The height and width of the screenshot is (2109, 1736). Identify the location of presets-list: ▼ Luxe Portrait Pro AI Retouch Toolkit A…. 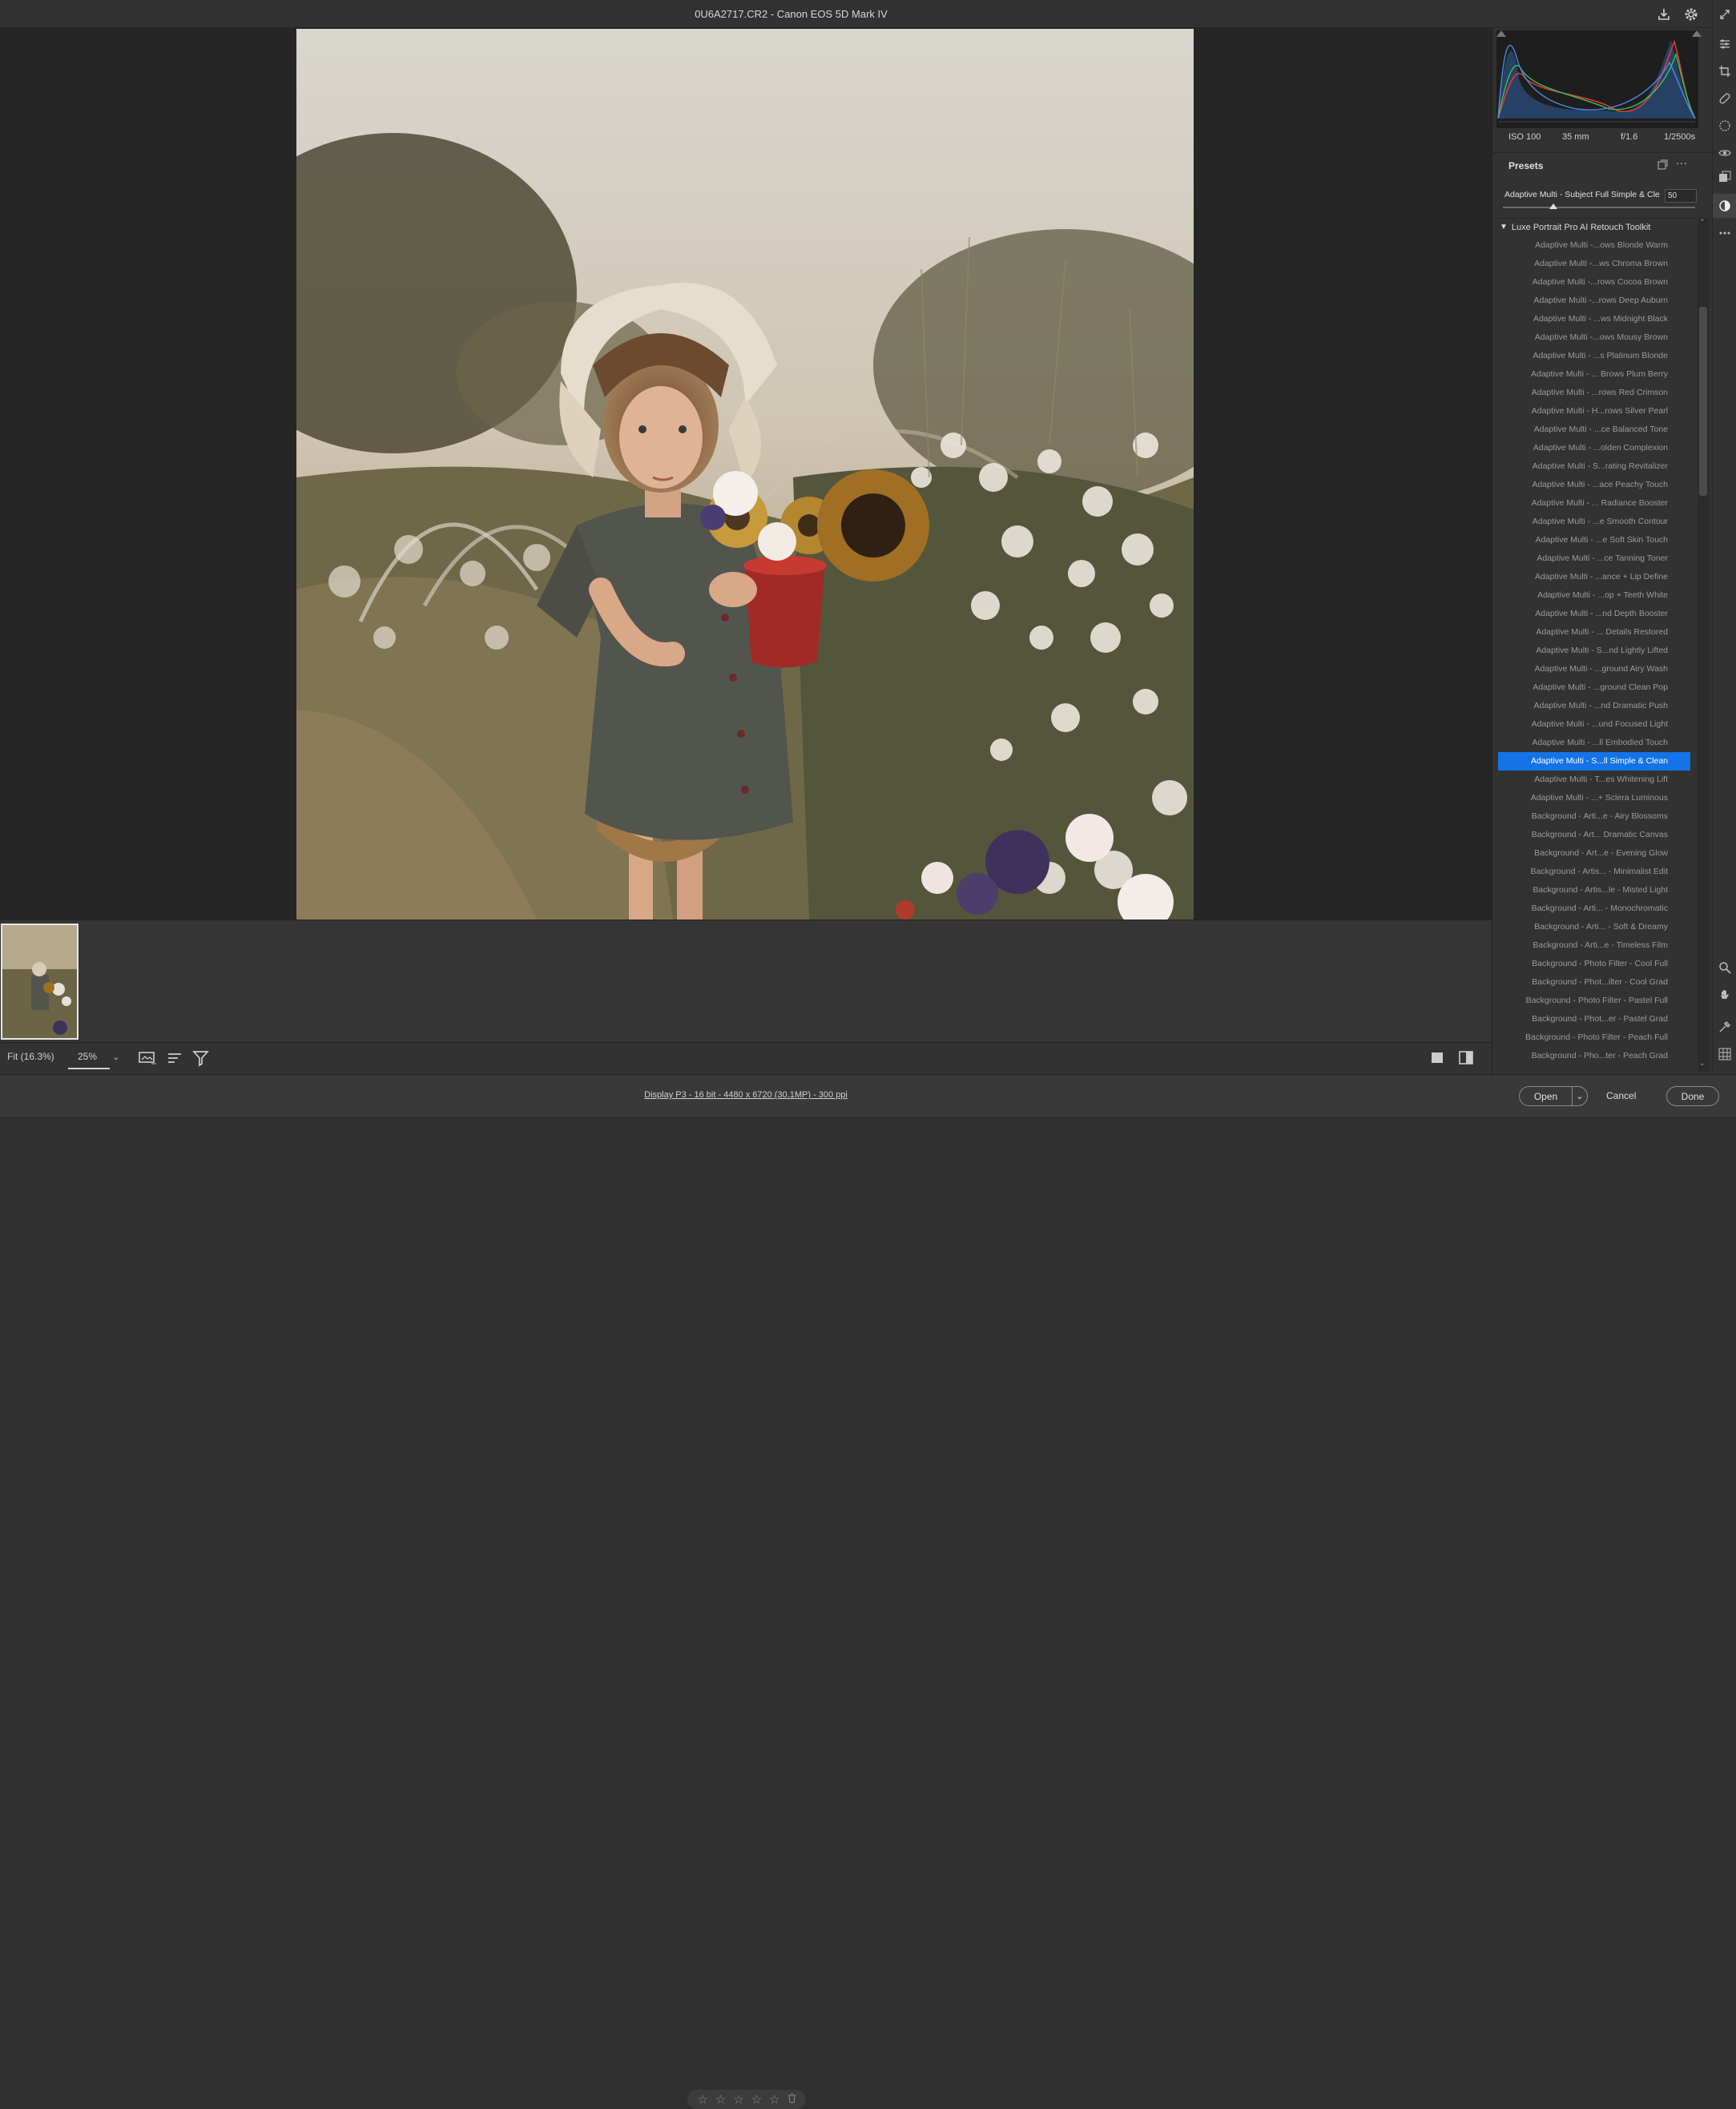
(1595, 645).